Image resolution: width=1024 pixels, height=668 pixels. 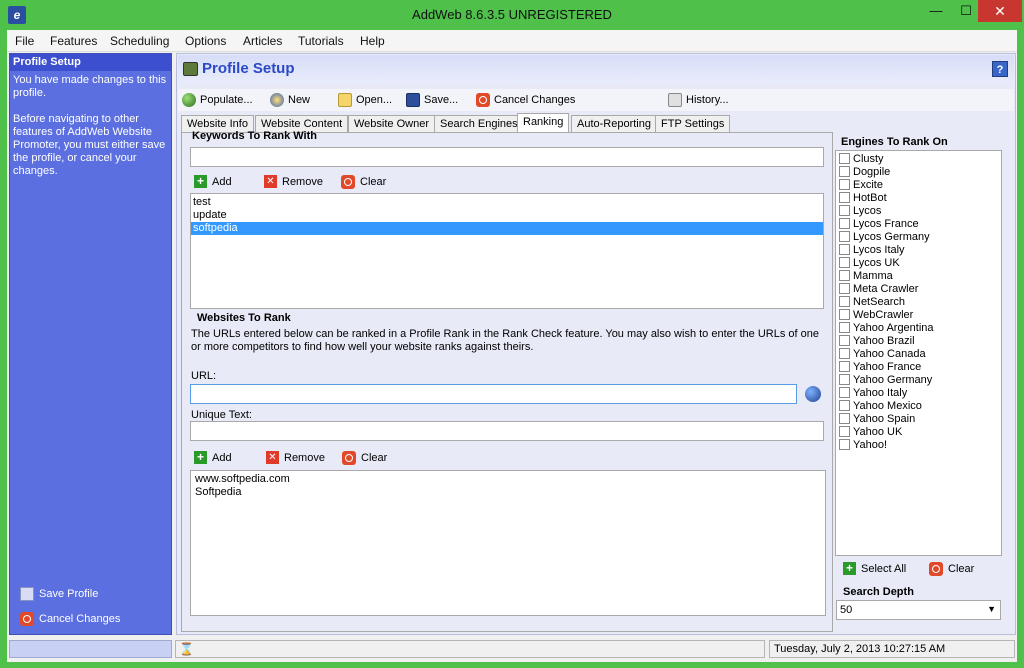 What do you see at coordinates (24, 41) in the screenshot?
I see `menu-file: File` at bounding box center [24, 41].